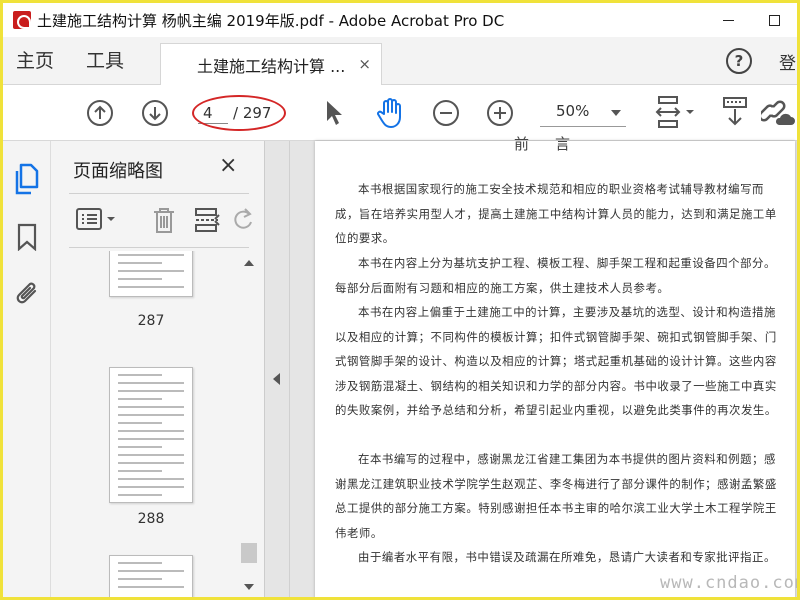  What do you see at coordinates (616, 113) in the screenshot?
I see `chevron-down-icon` at bounding box center [616, 113].